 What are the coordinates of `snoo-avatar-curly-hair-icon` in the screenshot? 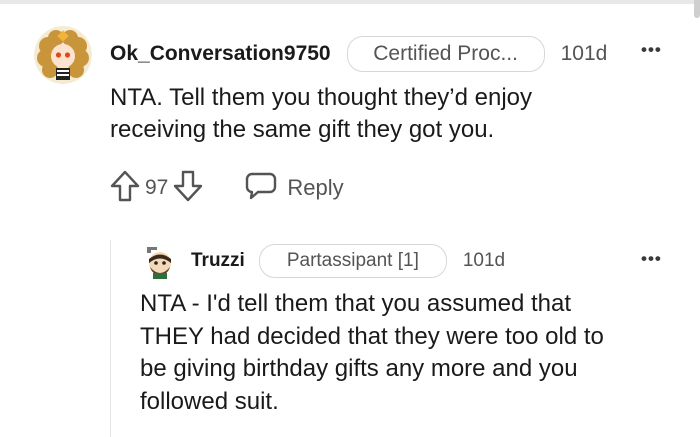 It's located at (63, 55).